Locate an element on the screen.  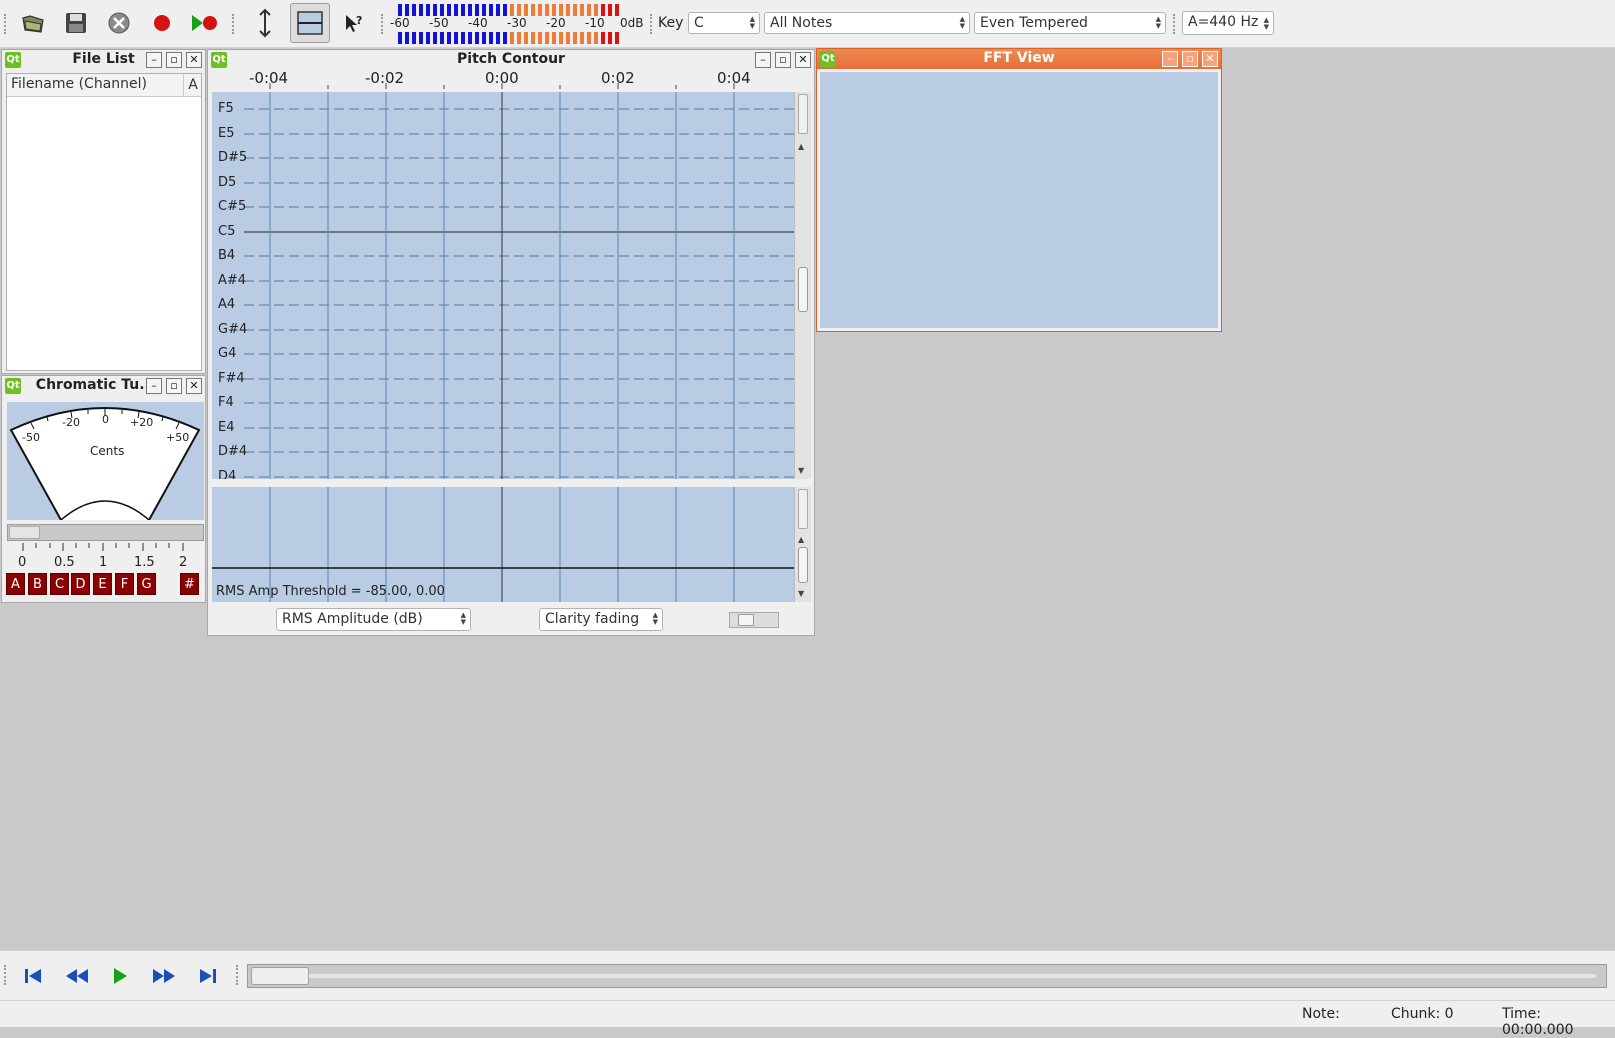
frequency-spinbox: A=440 Hz ▲ ▼ is located at coordinates (1228, 23).